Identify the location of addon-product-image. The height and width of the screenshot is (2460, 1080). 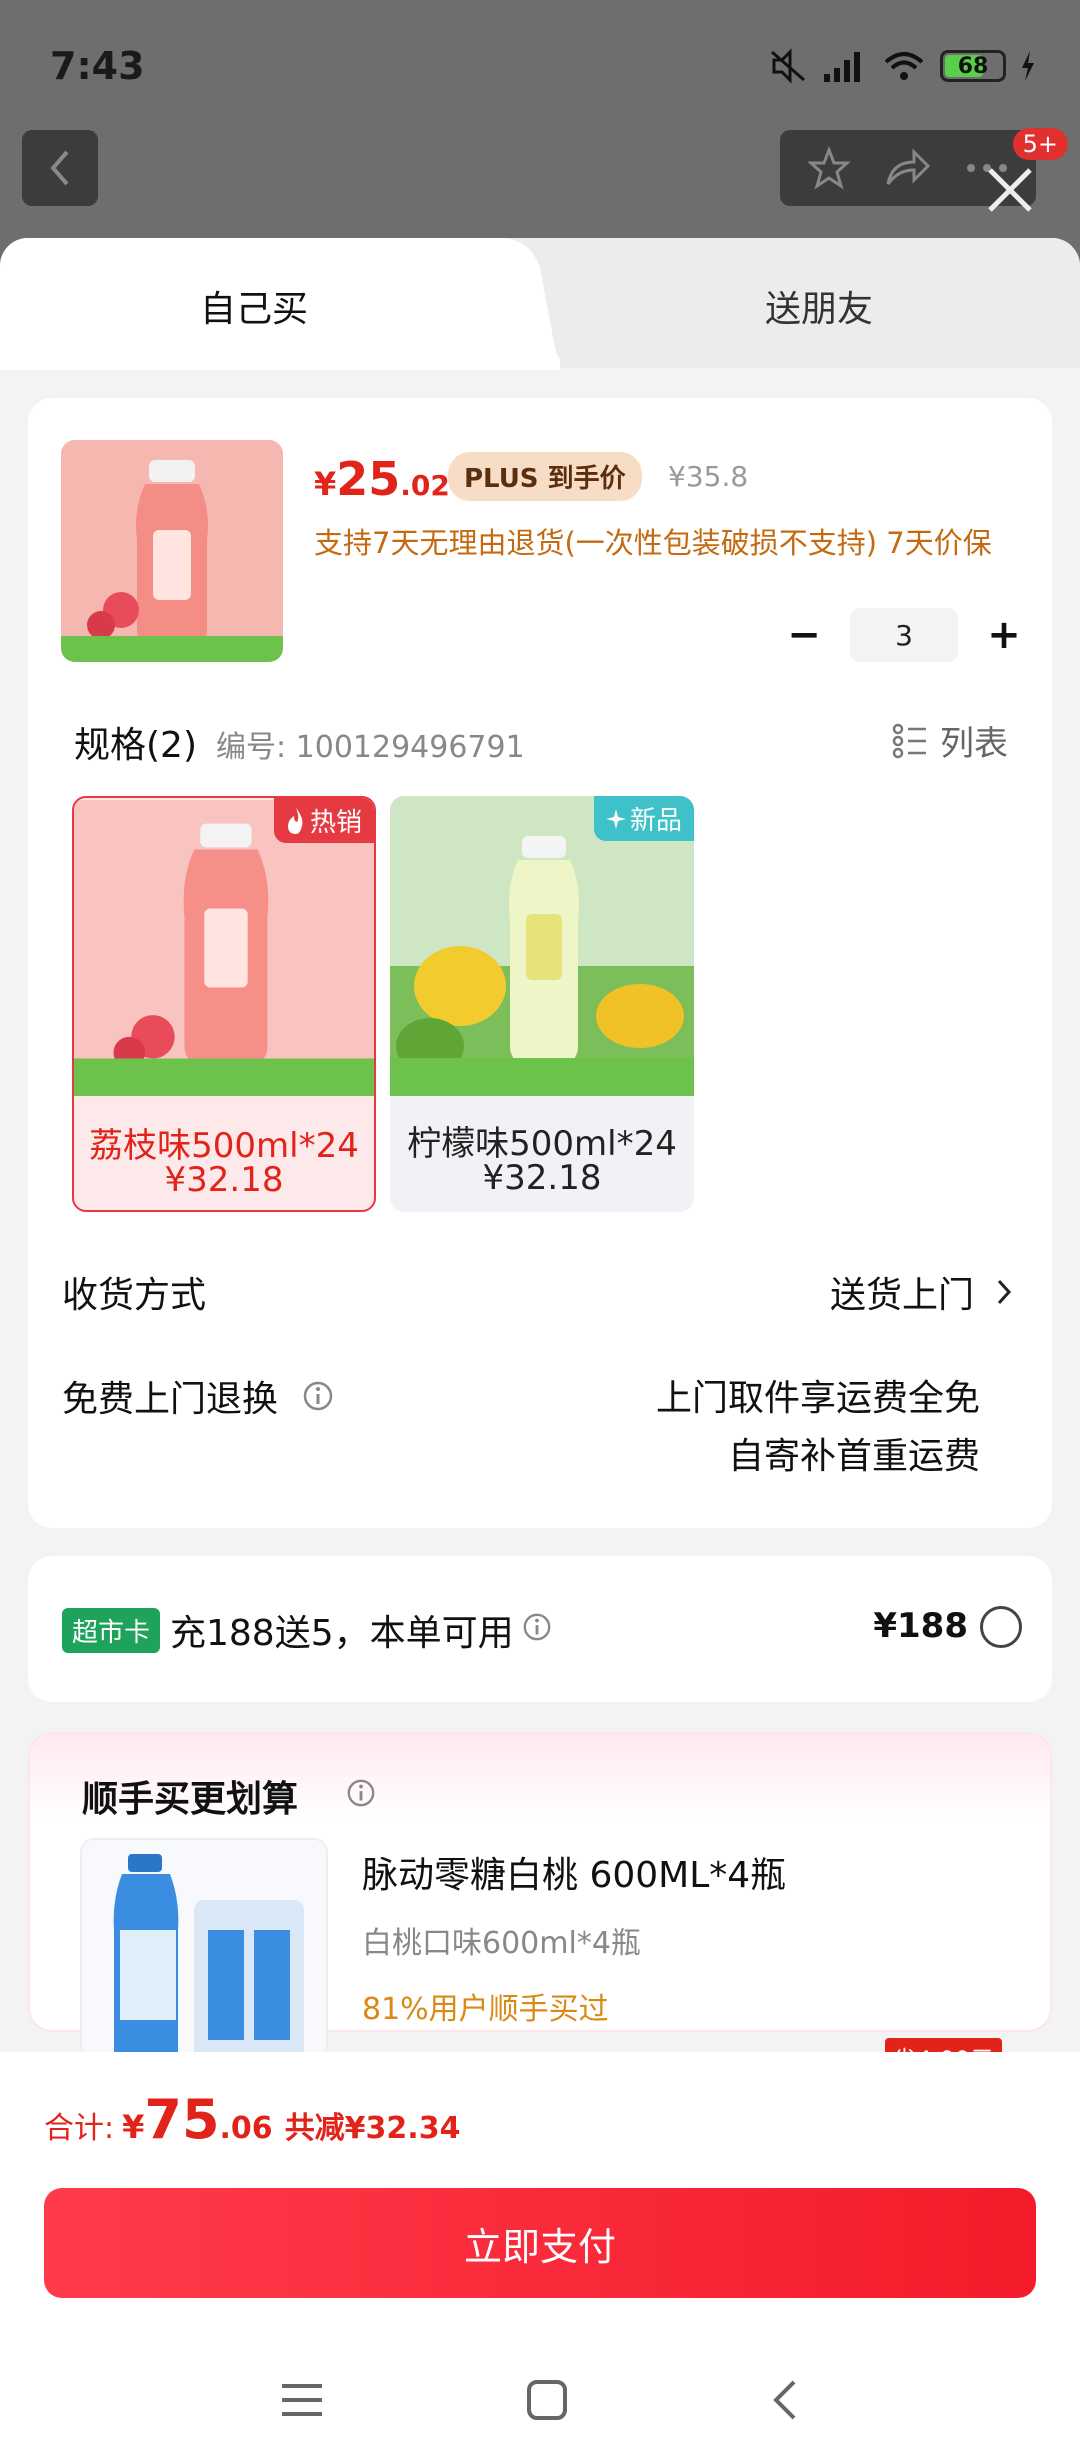
(204, 1948).